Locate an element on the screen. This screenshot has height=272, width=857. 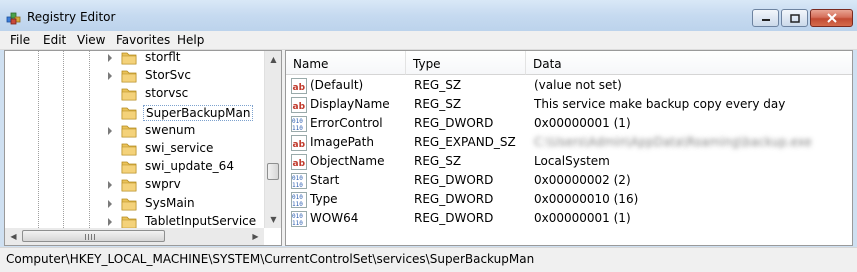
scroll-down-icon: ▼ is located at coordinates (273, 219).